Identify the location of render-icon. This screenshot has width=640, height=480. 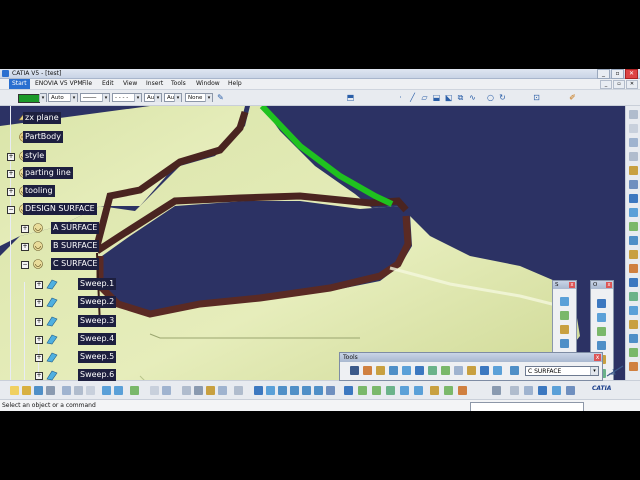
(462, 390).